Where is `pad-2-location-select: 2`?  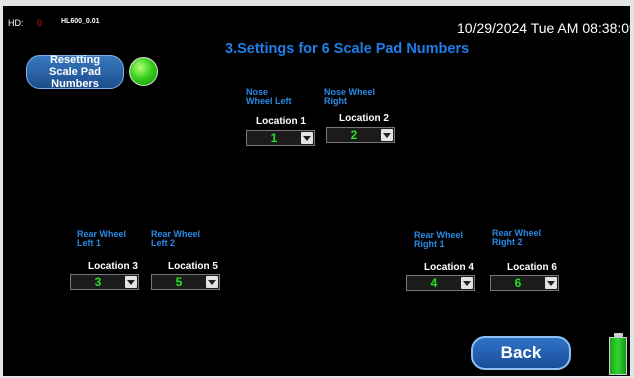 pad-2-location-select: 2 is located at coordinates (360, 135).